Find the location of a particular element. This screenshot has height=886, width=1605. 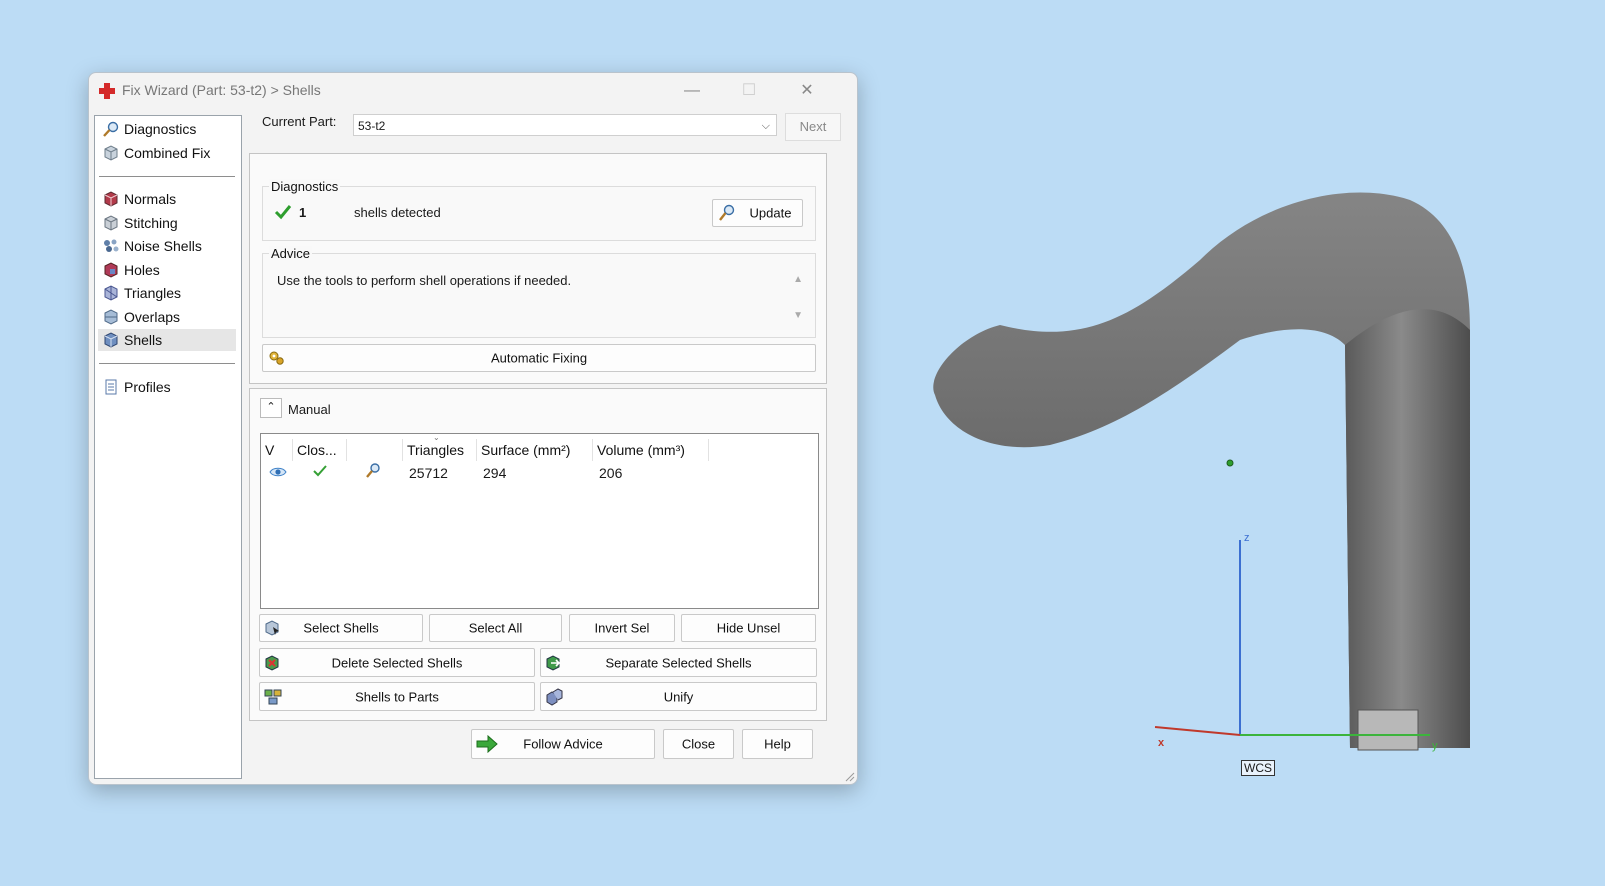

help-label: Help is located at coordinates (777, 744).